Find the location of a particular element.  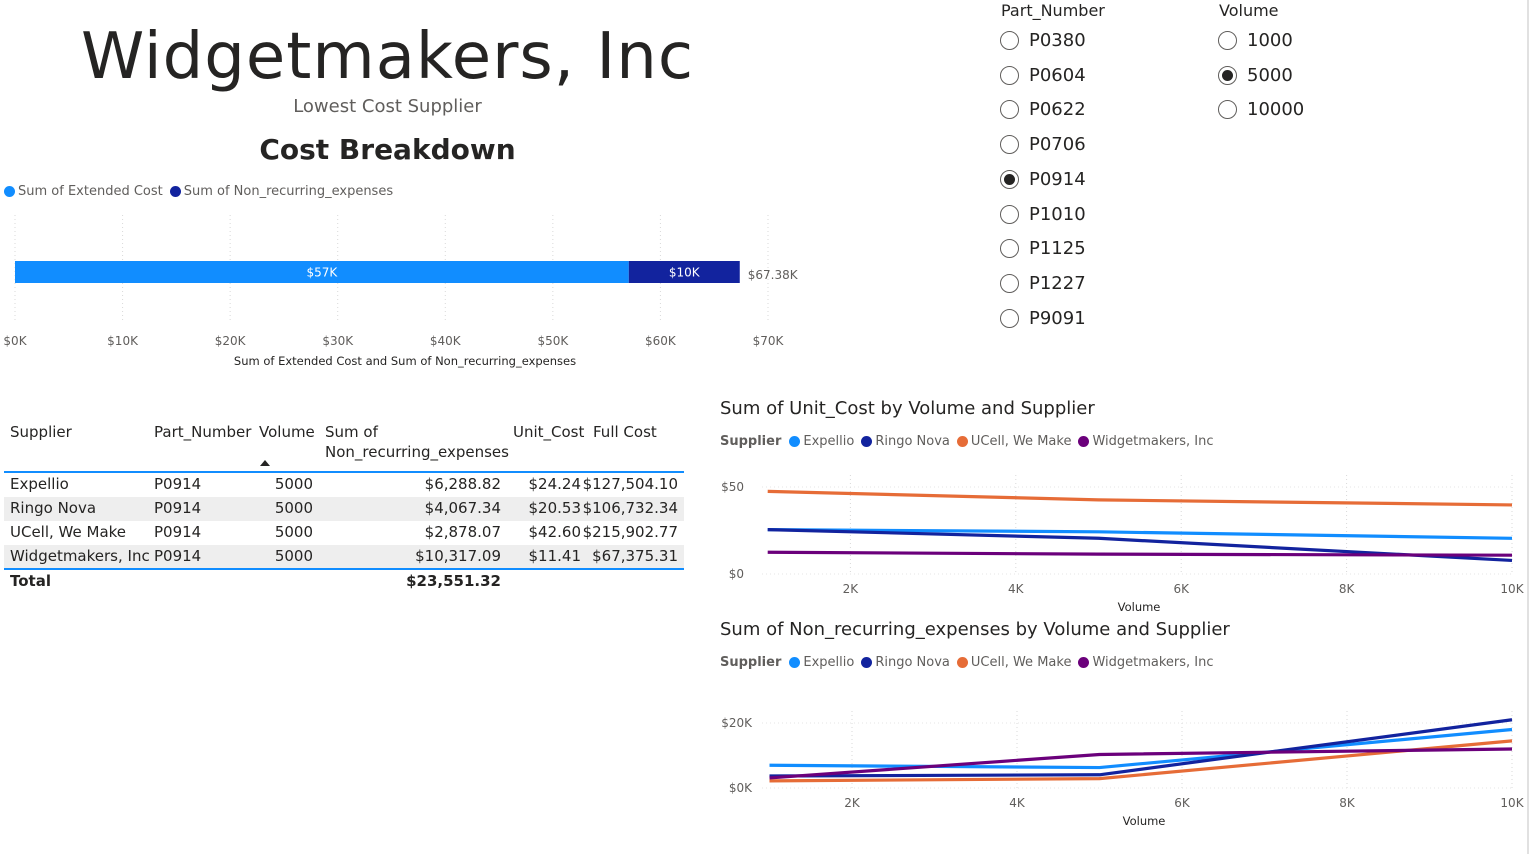

option-label: P0604 is located at coordinates (1057, 75).